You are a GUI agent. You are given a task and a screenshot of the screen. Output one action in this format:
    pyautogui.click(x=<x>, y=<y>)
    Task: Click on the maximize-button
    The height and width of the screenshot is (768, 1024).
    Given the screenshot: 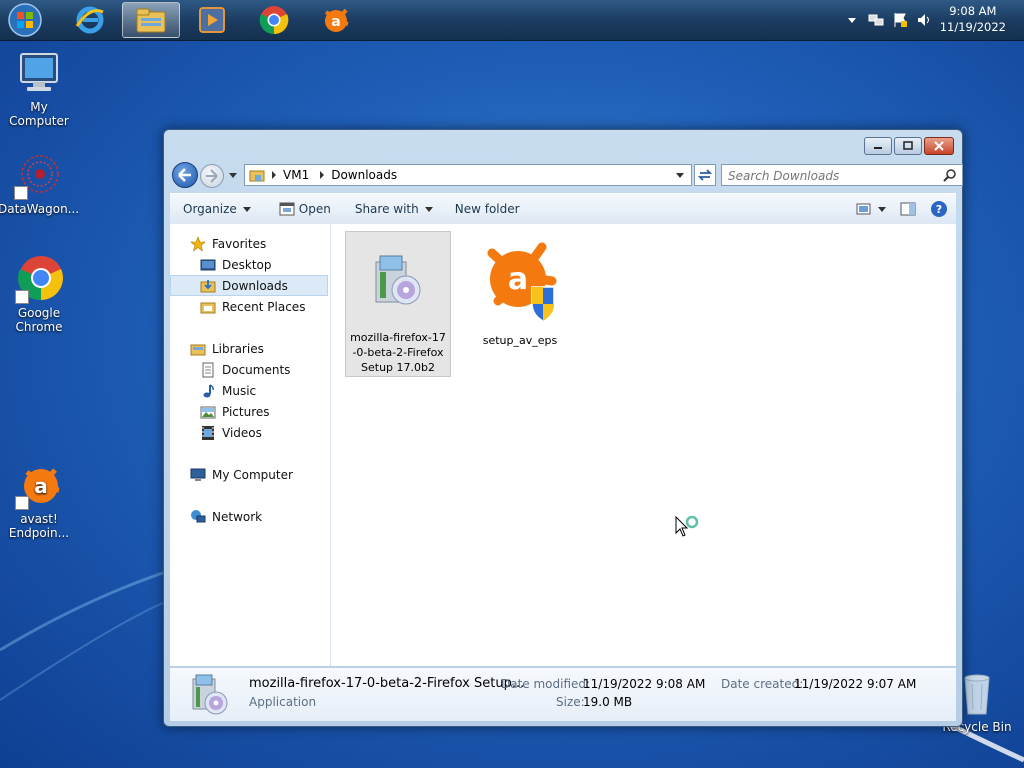 What is the action you would take?
    pyautogui.click(x=908, y=146)
    